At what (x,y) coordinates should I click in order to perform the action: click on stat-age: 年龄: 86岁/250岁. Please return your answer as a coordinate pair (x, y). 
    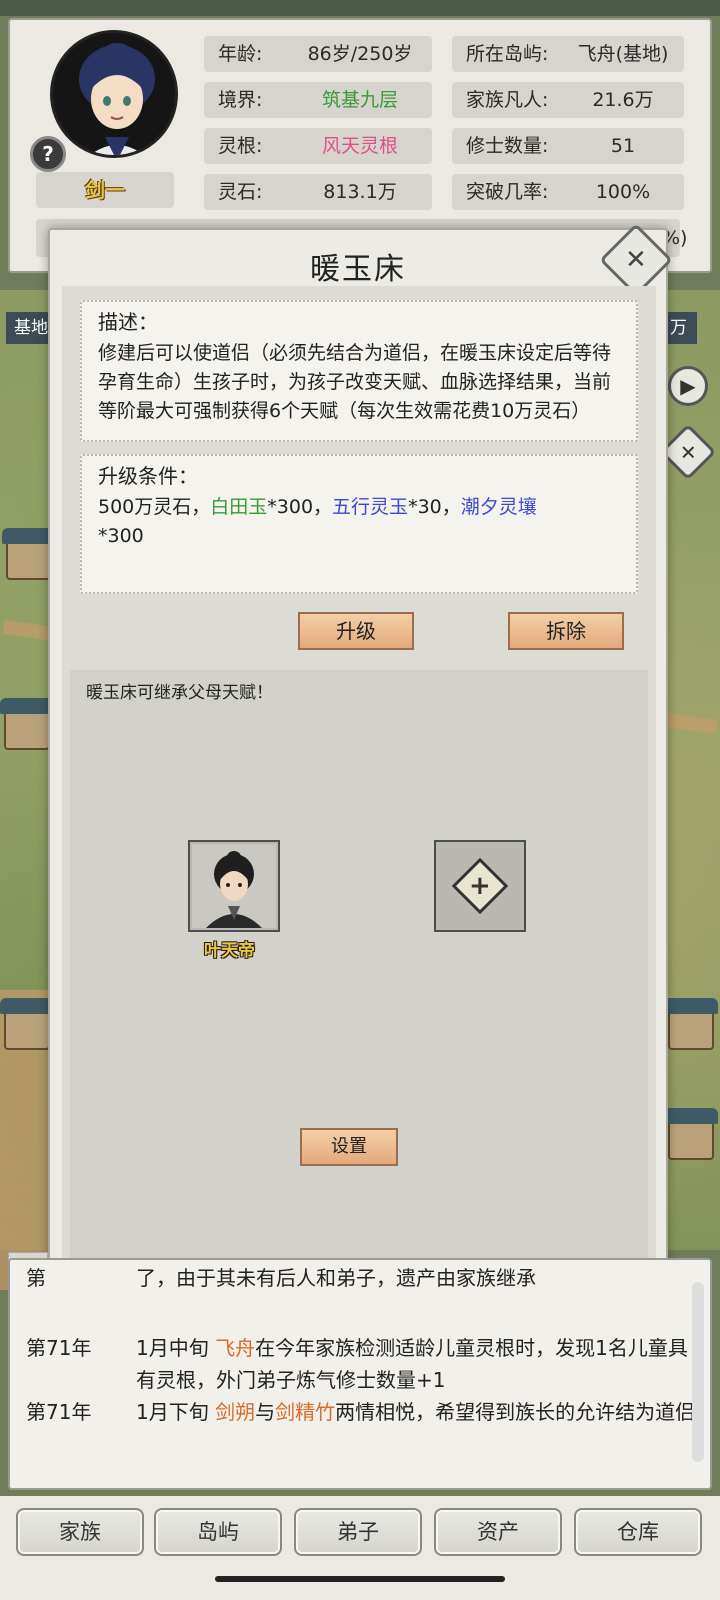
    Looking at the image, I should click on (318, 54).